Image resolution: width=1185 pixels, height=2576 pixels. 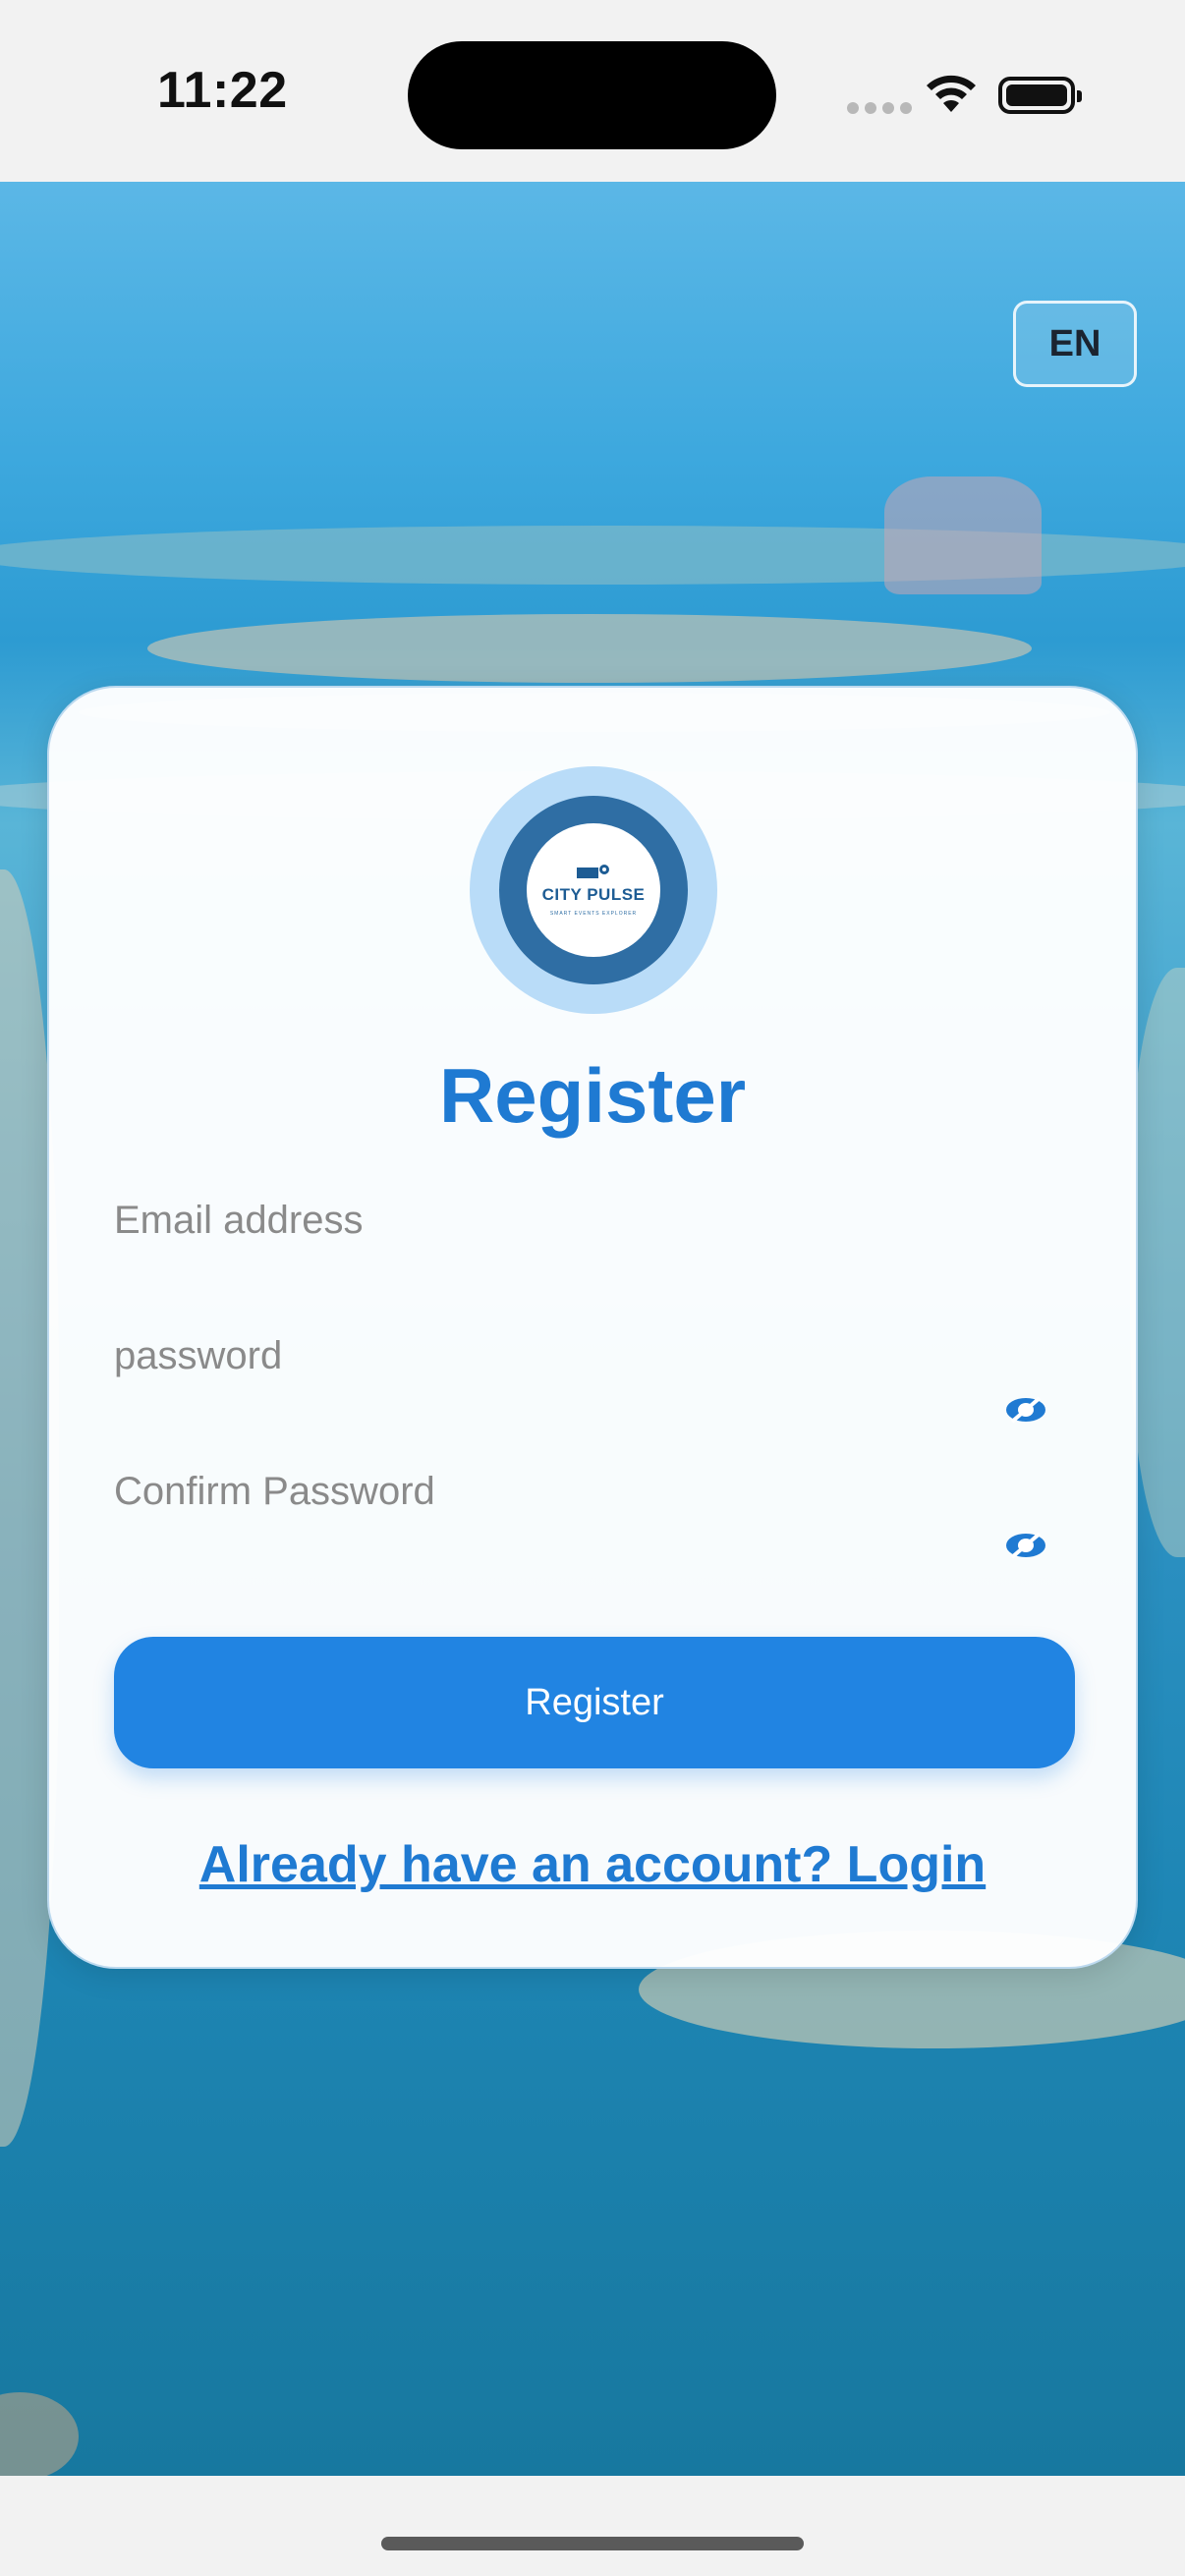 What do you see at coordinates (592, 1864) in the screenshot?
I see `login-link: Already have an account? Login` at bounding box center [592, 1864].